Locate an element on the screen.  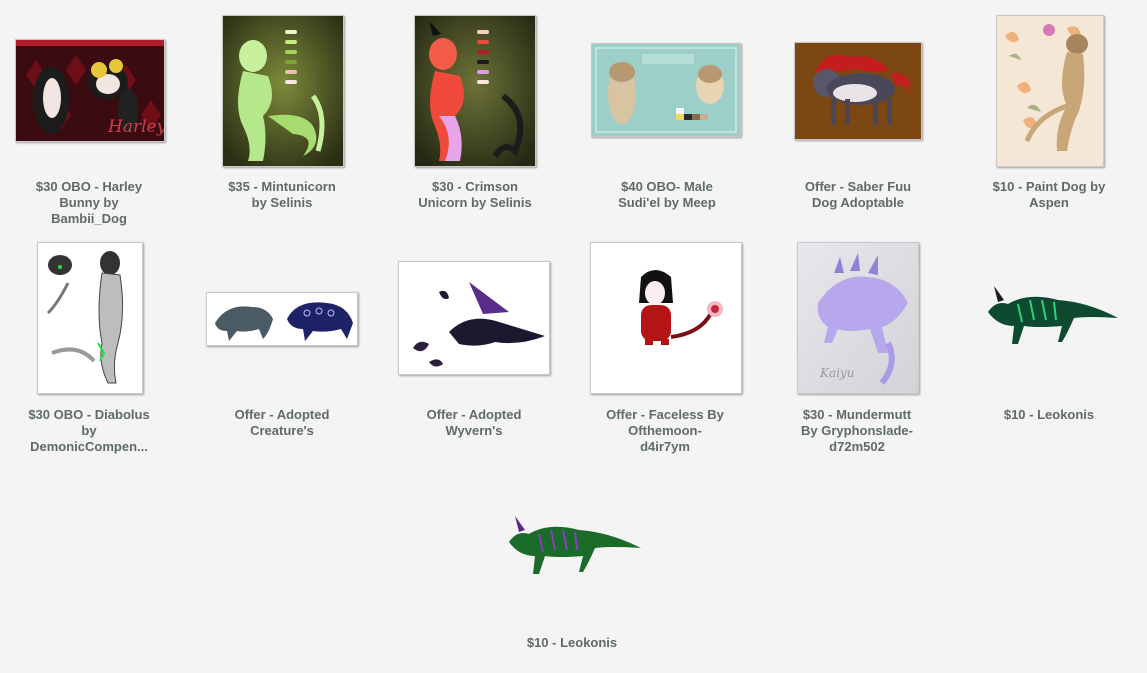
gallery-item-male-sudiel: $40 OBO- Male Sudi'el by Meep is located at coordinates (667, 120).